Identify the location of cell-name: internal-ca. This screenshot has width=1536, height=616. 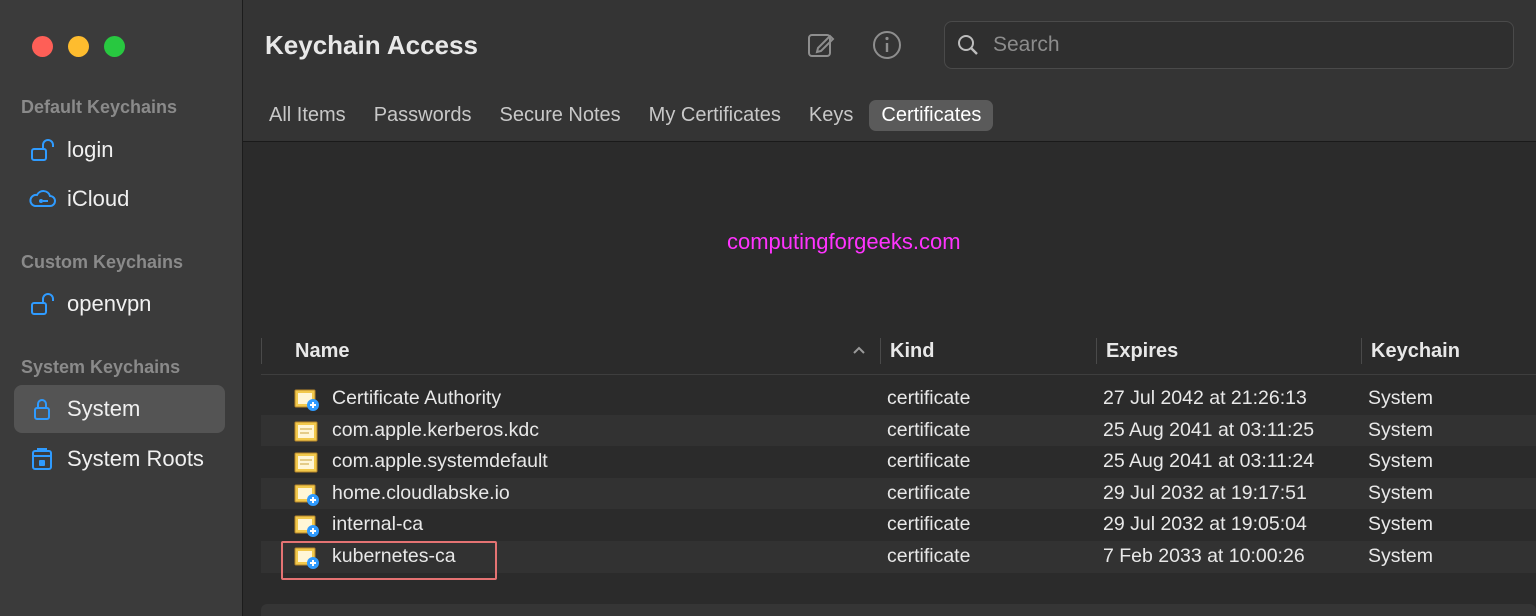
(378, 524).